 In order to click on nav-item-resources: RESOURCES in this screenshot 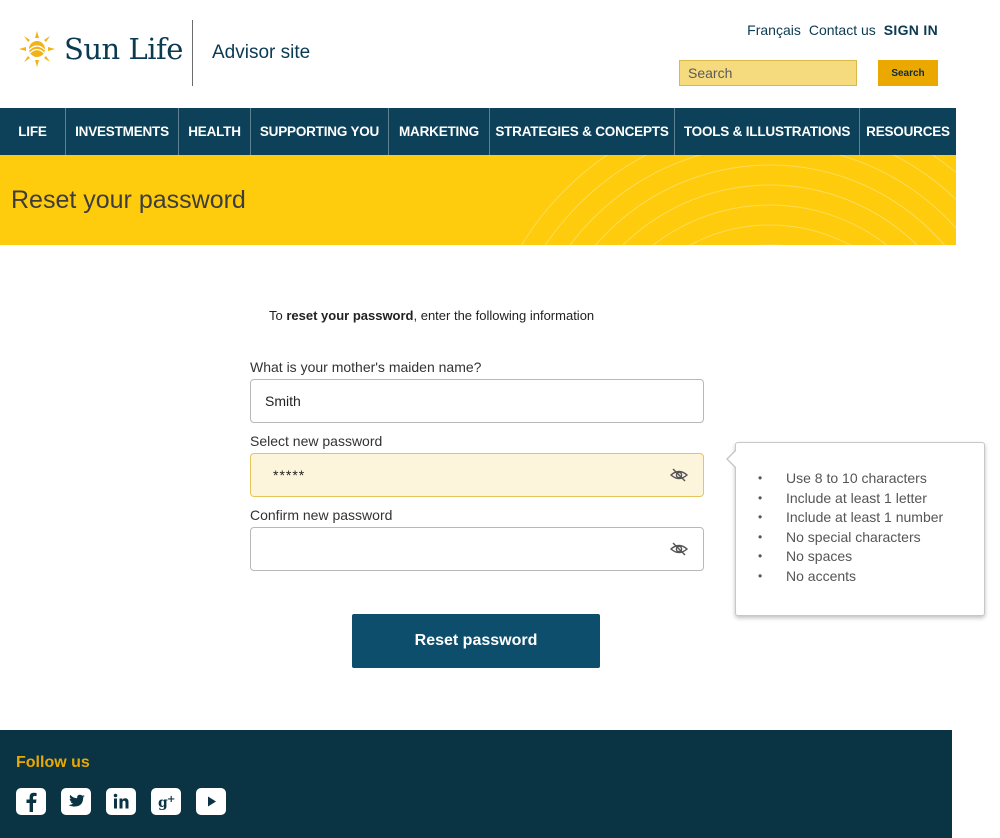, I will do `click(908, 131)`.